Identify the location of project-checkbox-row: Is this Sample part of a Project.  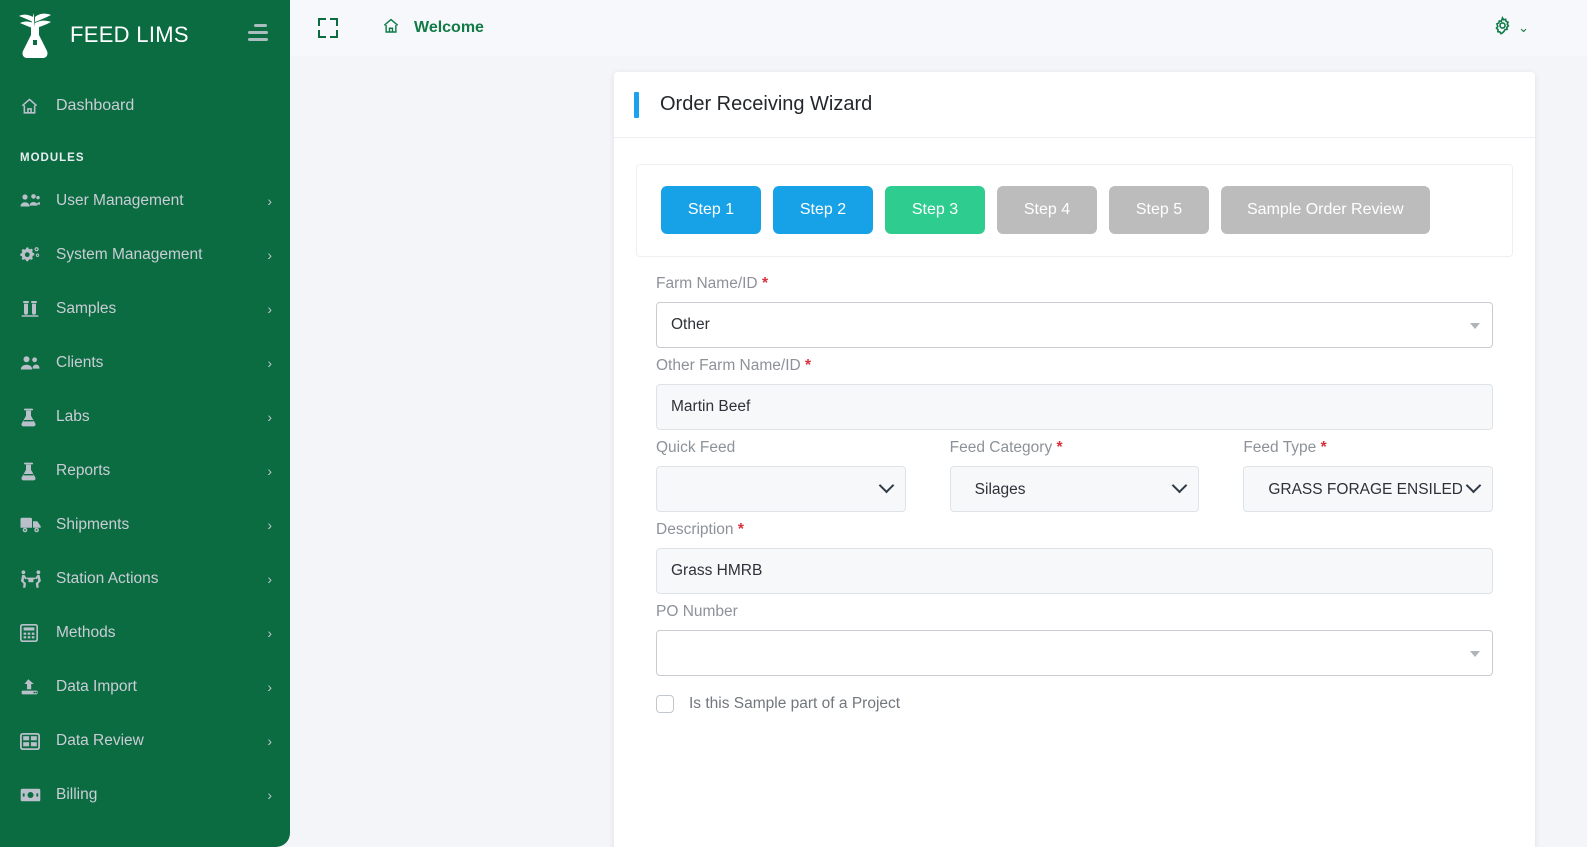
(1074, 704).